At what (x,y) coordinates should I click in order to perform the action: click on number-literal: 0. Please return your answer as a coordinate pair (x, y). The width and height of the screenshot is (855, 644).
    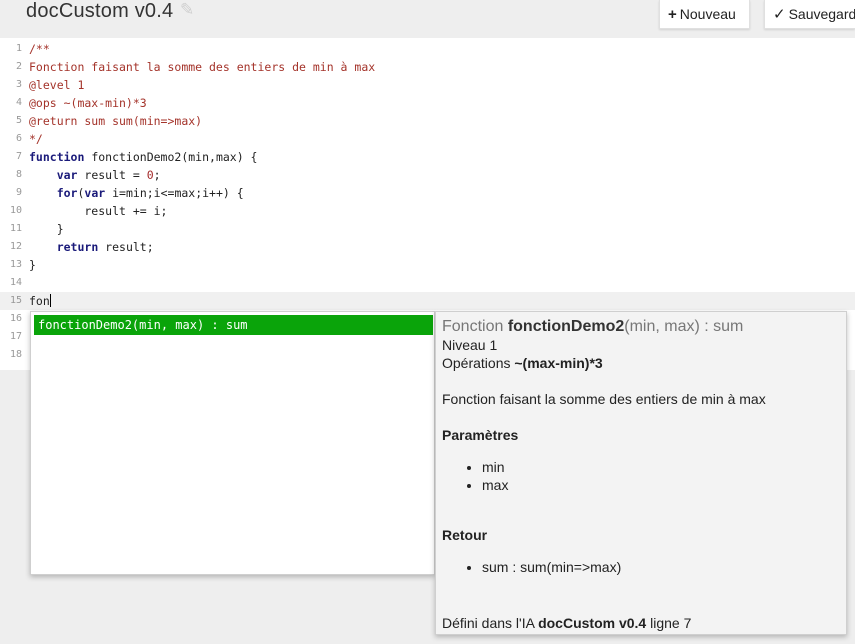
    Looking at the image, I should click on (150, 175).